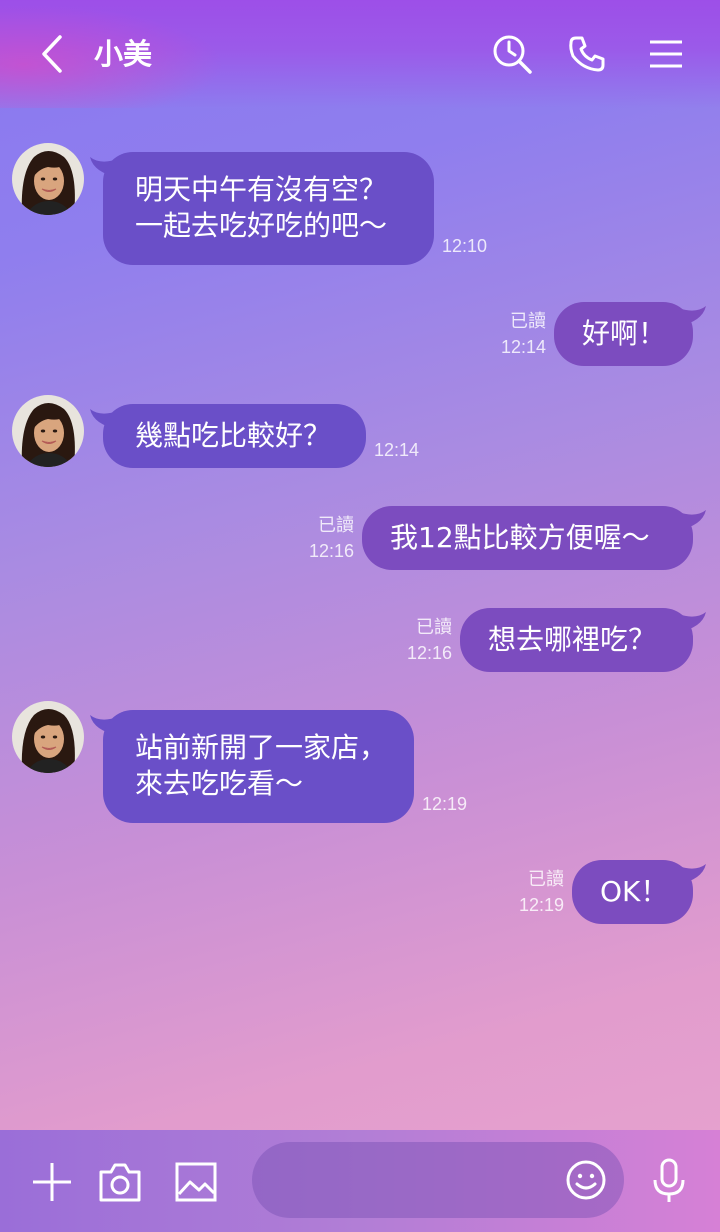 Image resolution: width=720 pixels, height=1232 pixels. What do you see at coordinates (360, 54) in the screenshot?
I see `top-bar: 小美` at bounding box center [360, 54].